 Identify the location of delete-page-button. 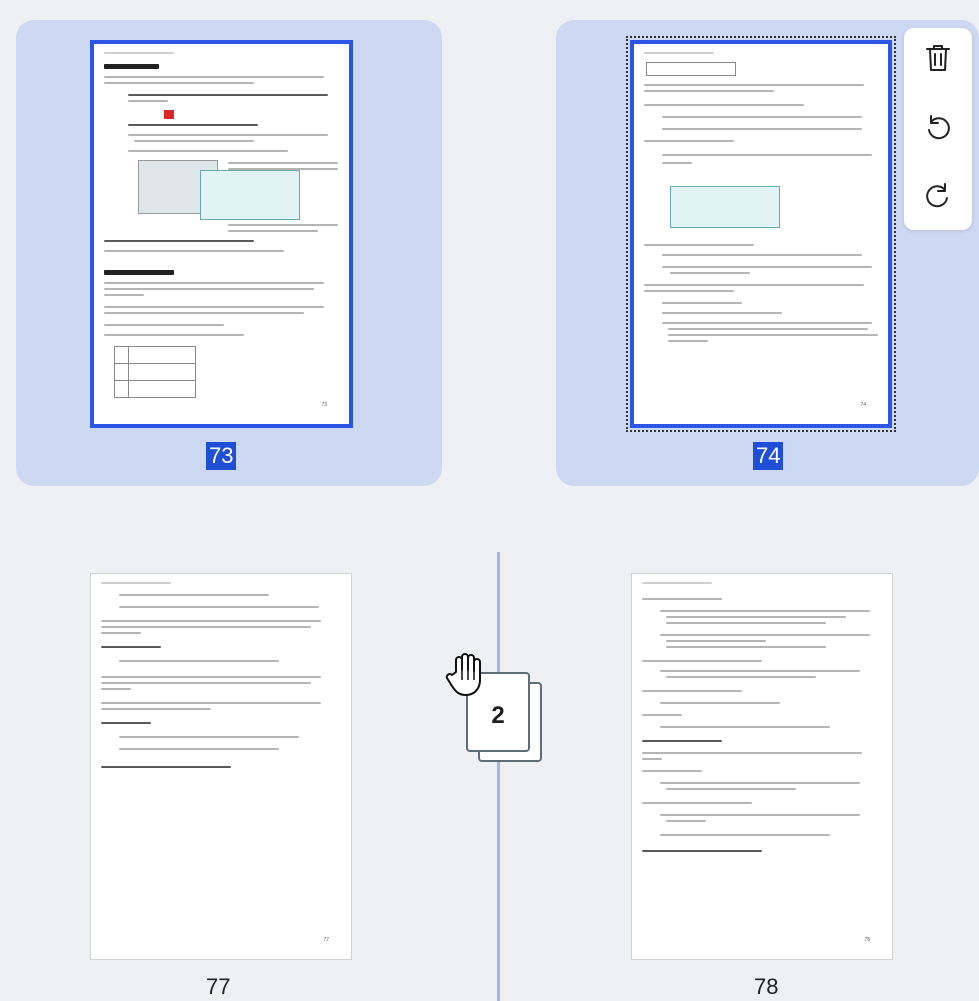
(938, 58).